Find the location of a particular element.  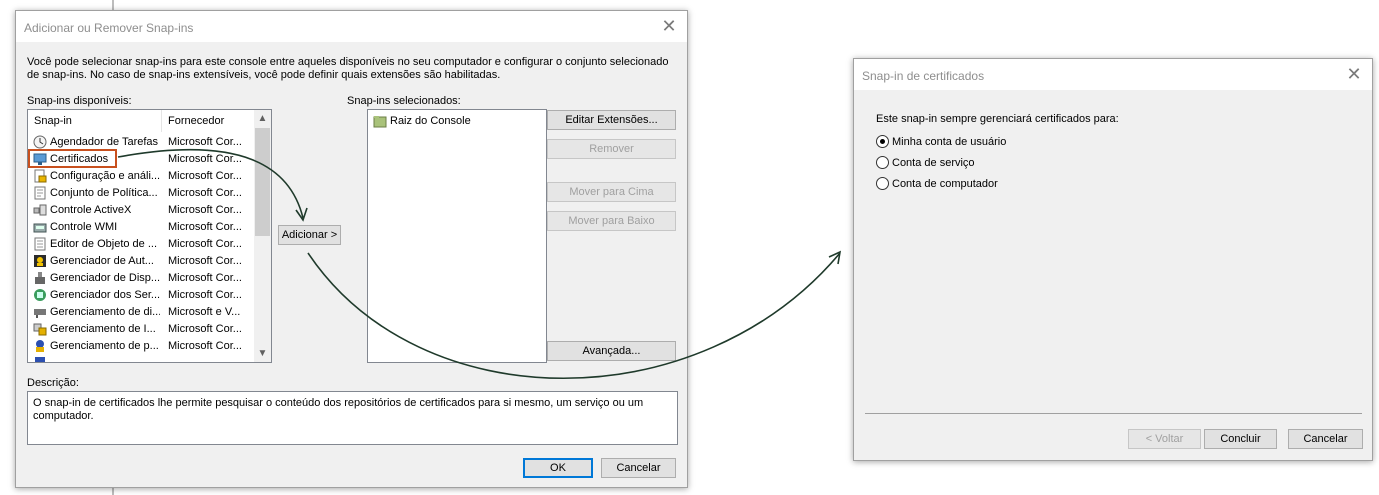

authorization-icon is located at coordinates (40, 261).